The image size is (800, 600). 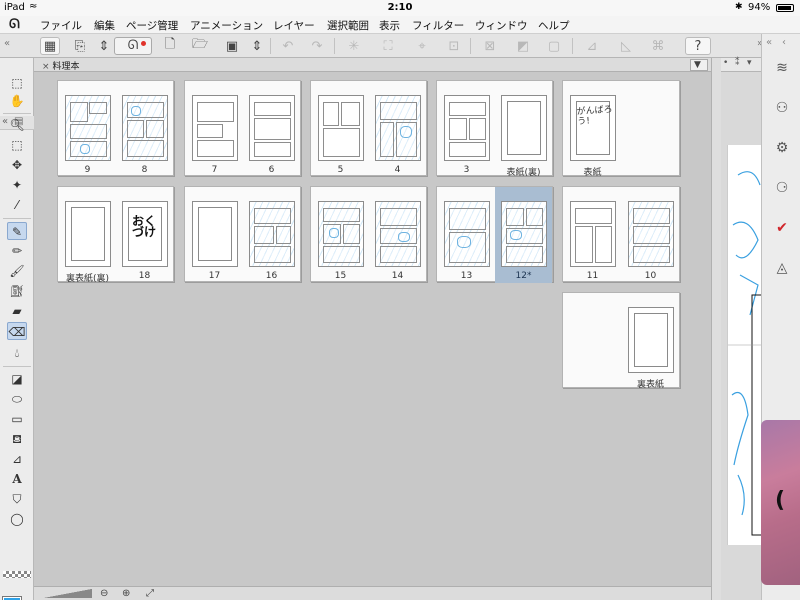 What do you see at coordinates (17, 83) in the screenshot?
I see `selection-icon: ⬚` at bounding box center [17, 83].